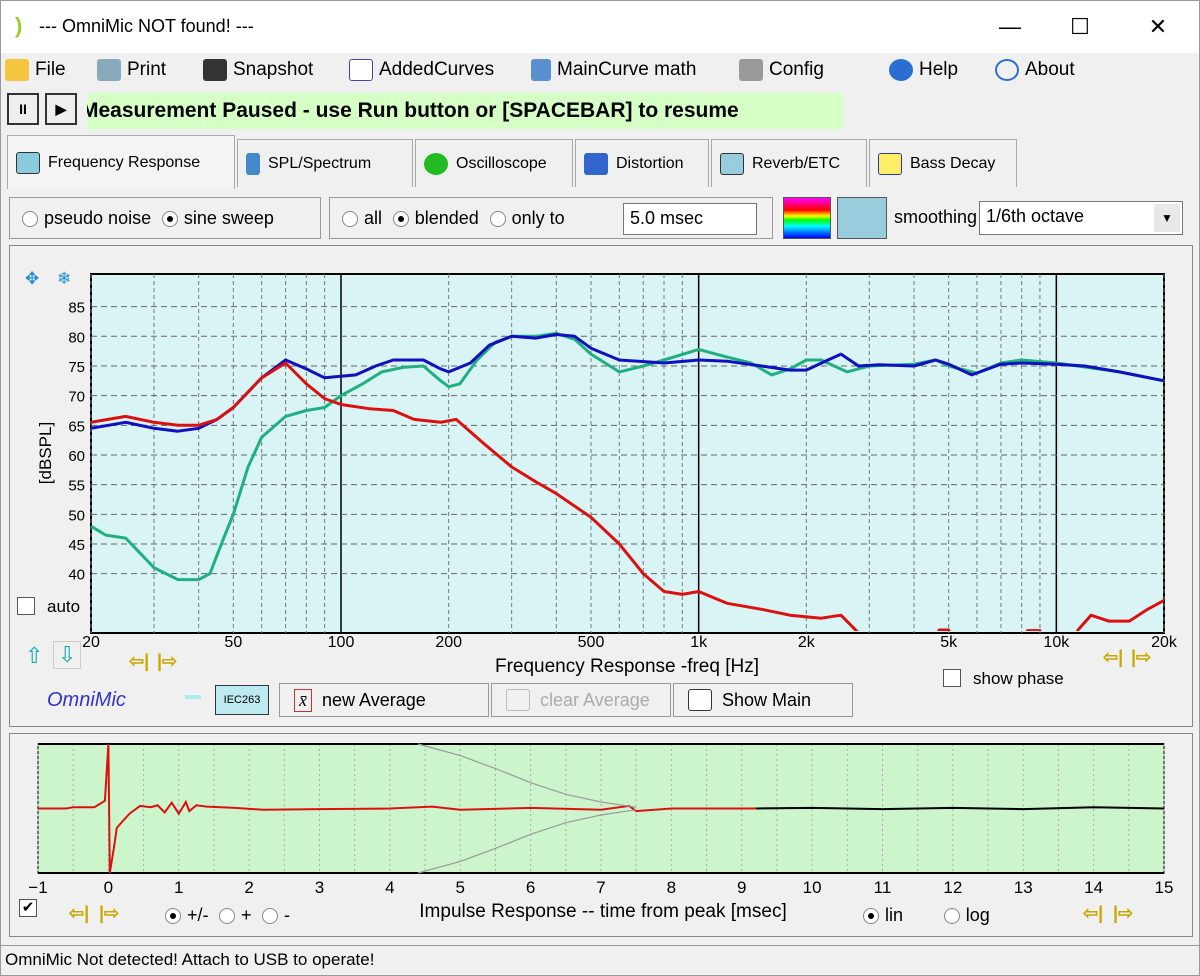 Image resolution: width=1200 pixels, height=976 pixels. I want to click on impulse-shift-left-icon: ⇦|, so click(79, 913).